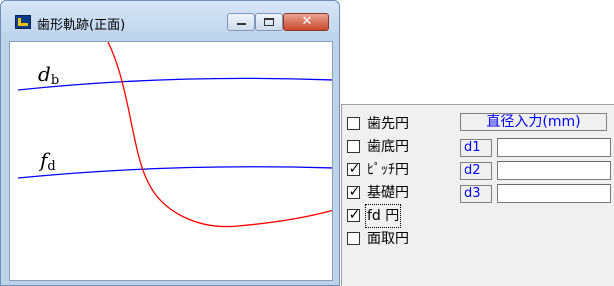 Image resolution: width=614 pixels, height=286 pixels. I want to click on checkbox-label: 基礎円, so click(388, 193).